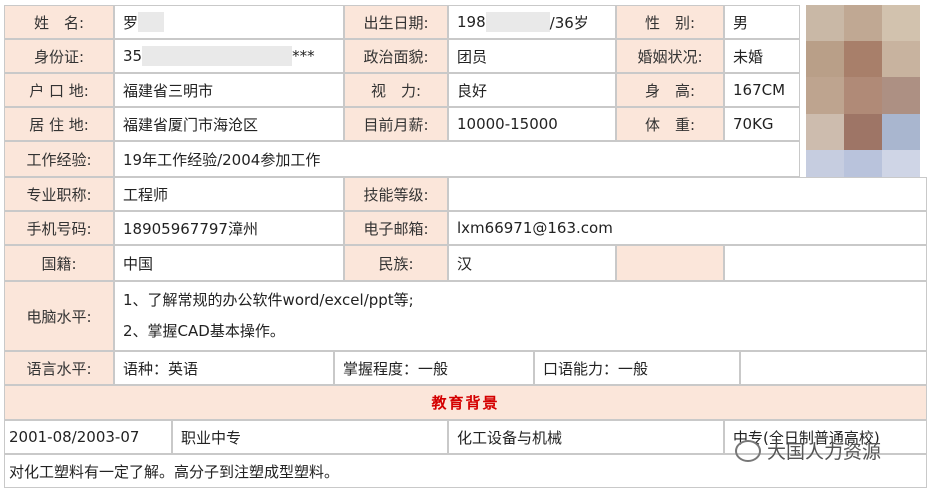 Image resolution: width=931 pixels, height=492 pixels. What do you see at coordinates (532, 263) in the screenshot?
I see `ethnicity-value: 汉` at bounding box center [532, 263].